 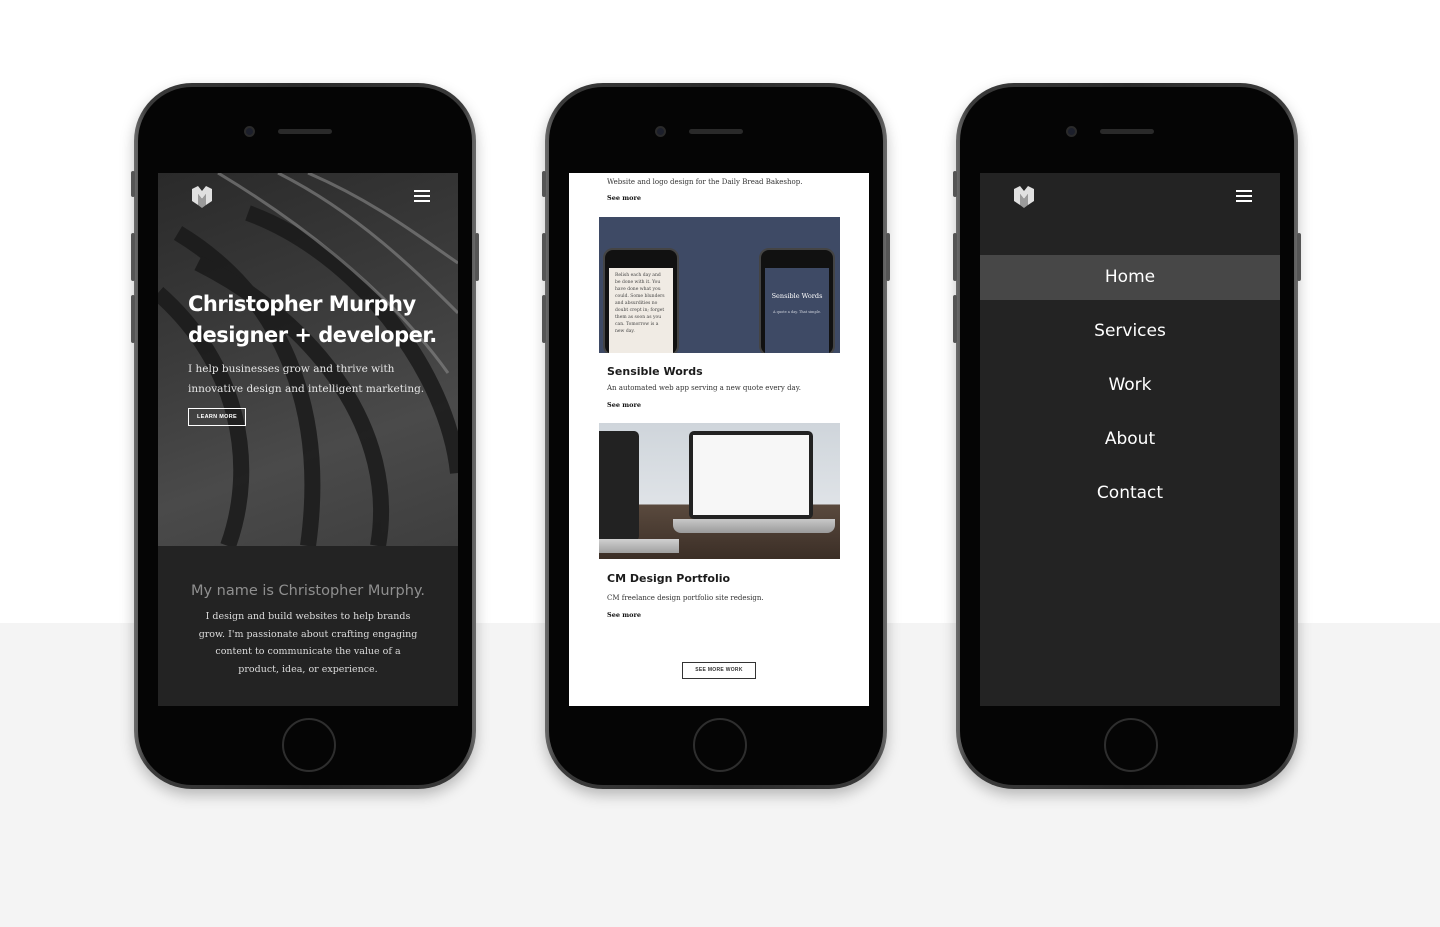 What do you see at coordinates (797, 312) in the screenshot?
I see `mockup-subtitle: A quote a day. That simple.` at bounding box center [797, 312].